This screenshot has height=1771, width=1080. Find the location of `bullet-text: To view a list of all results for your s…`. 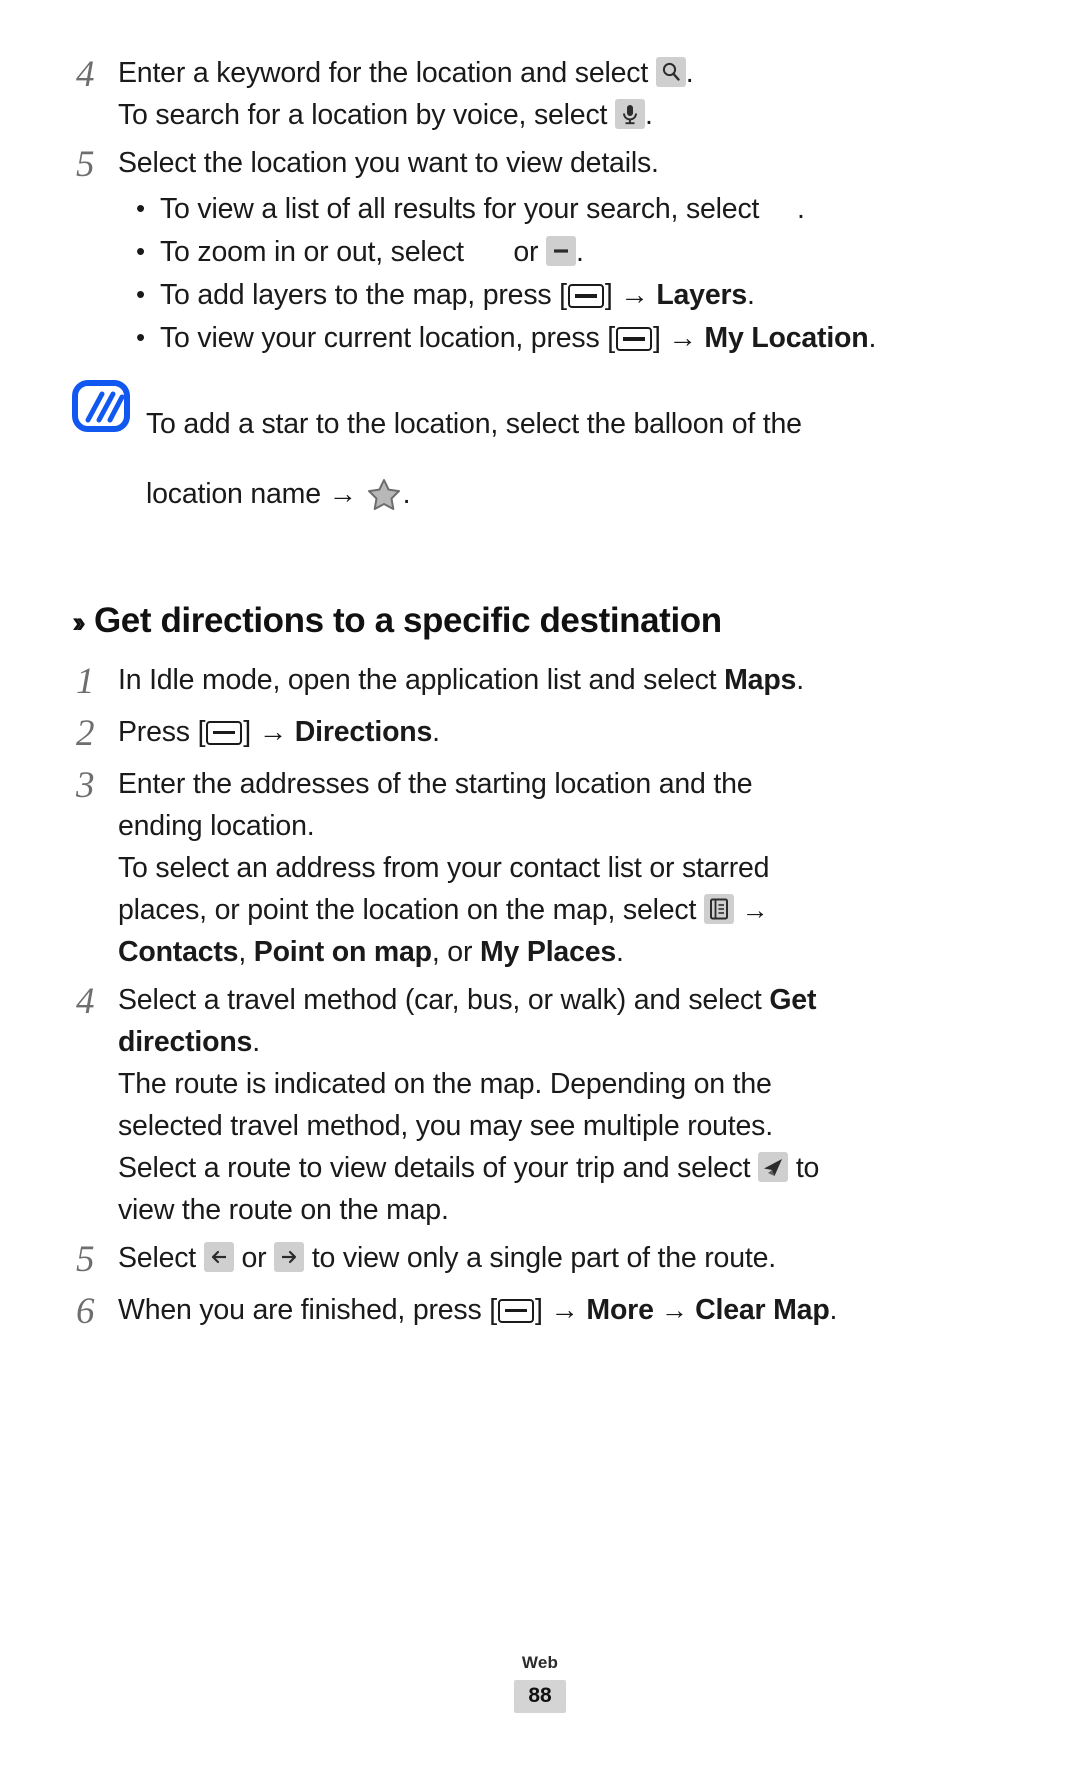

bullet-text: To view a list of all results for your s… is located at coordinates (460, 209).